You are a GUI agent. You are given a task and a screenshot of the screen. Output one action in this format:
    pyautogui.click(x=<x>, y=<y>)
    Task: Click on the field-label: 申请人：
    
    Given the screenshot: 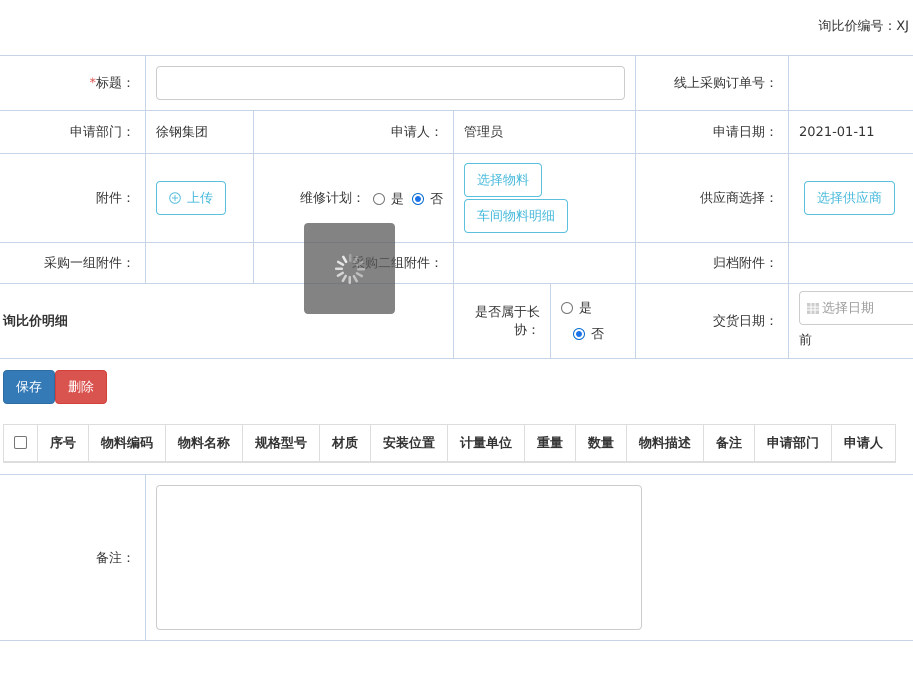 What is the action you would take?
    pyautogui.click(x=417, y=132)
    